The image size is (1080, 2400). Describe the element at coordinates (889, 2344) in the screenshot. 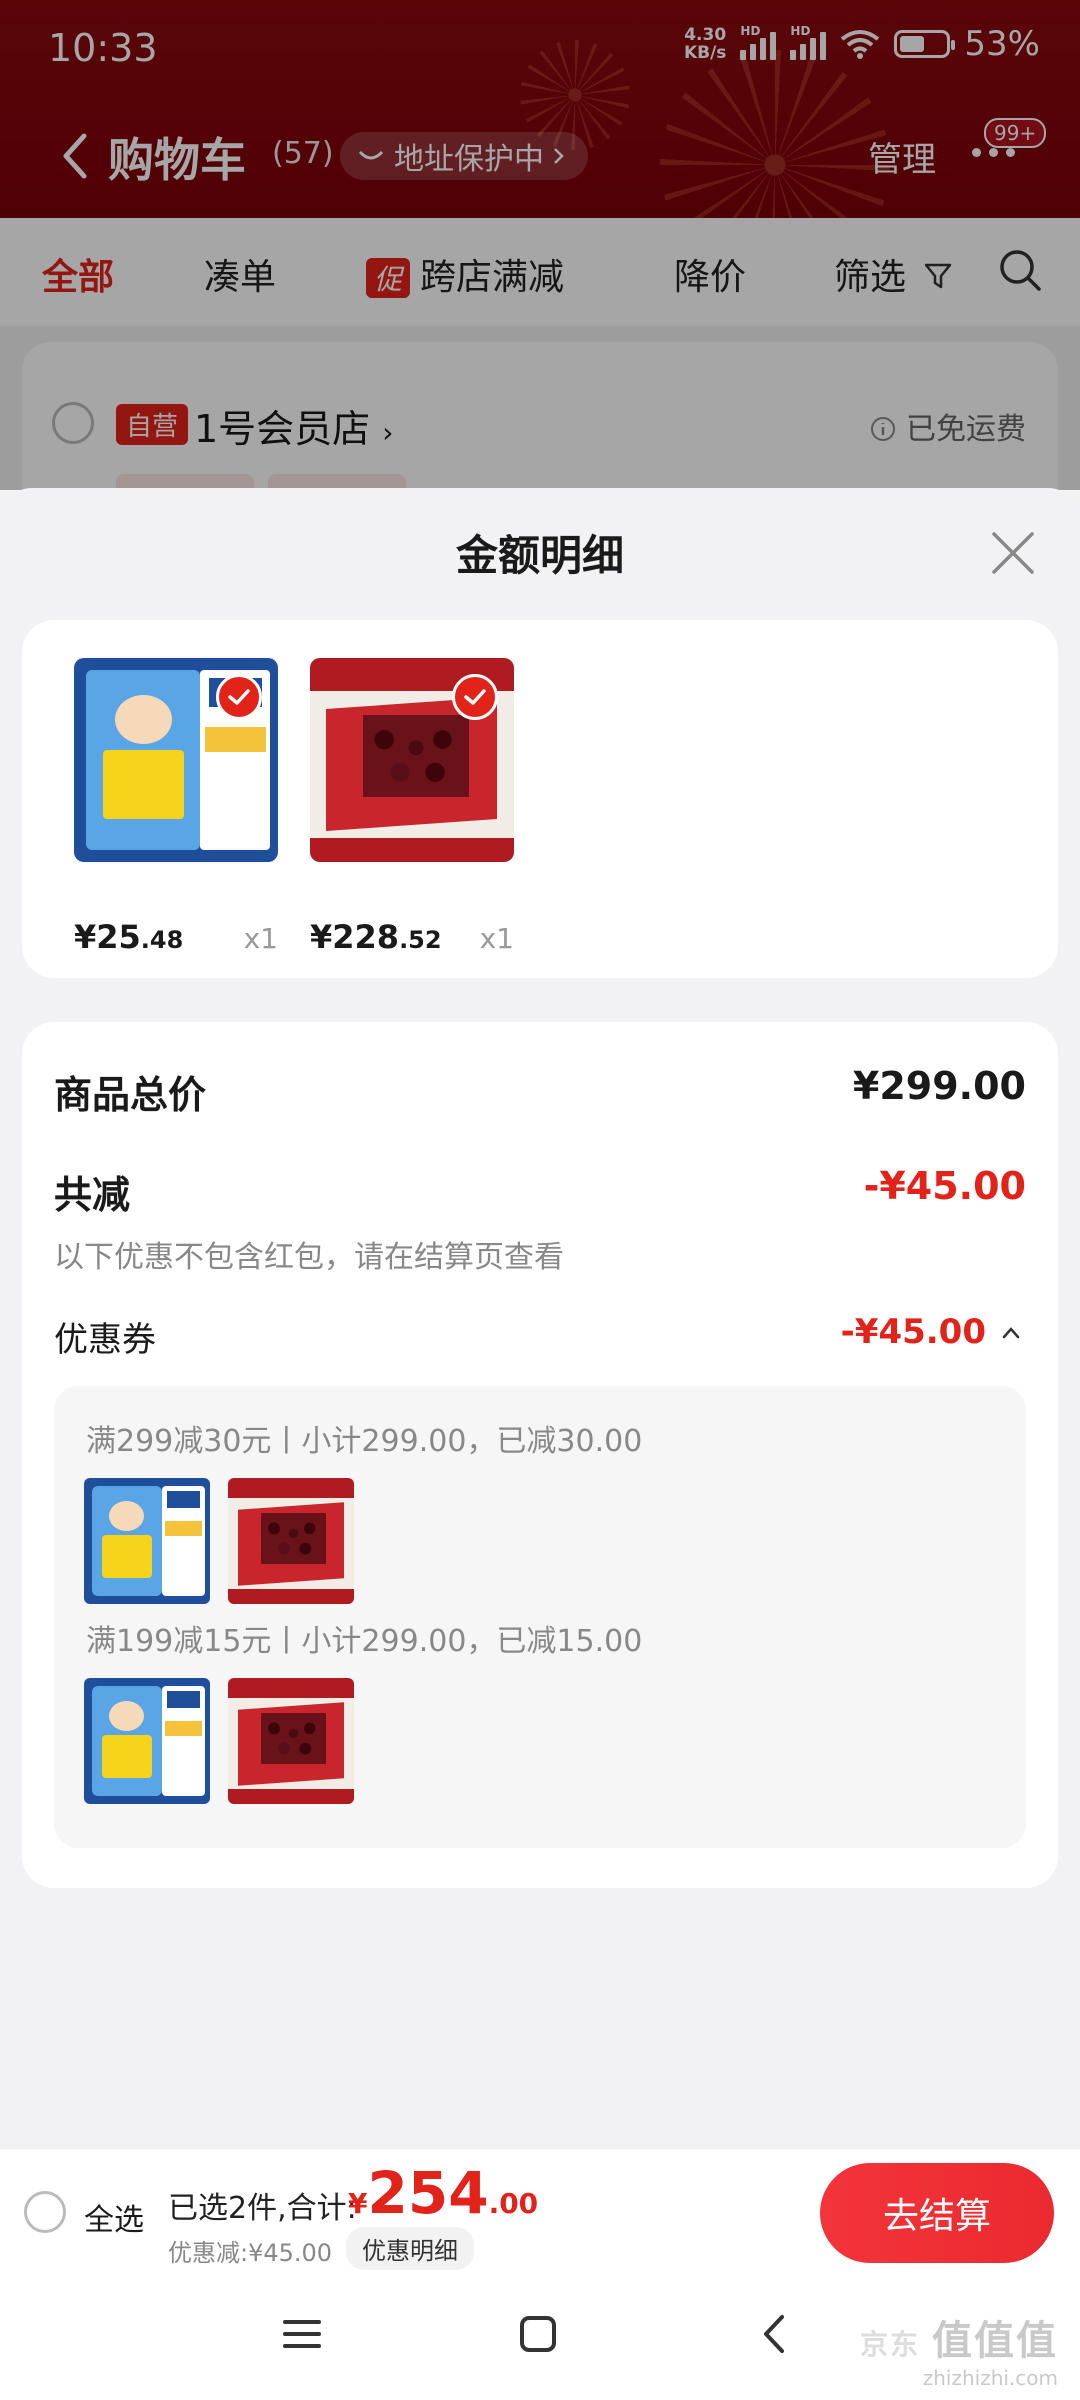

I see `watermark-brand: 京东` at that location.